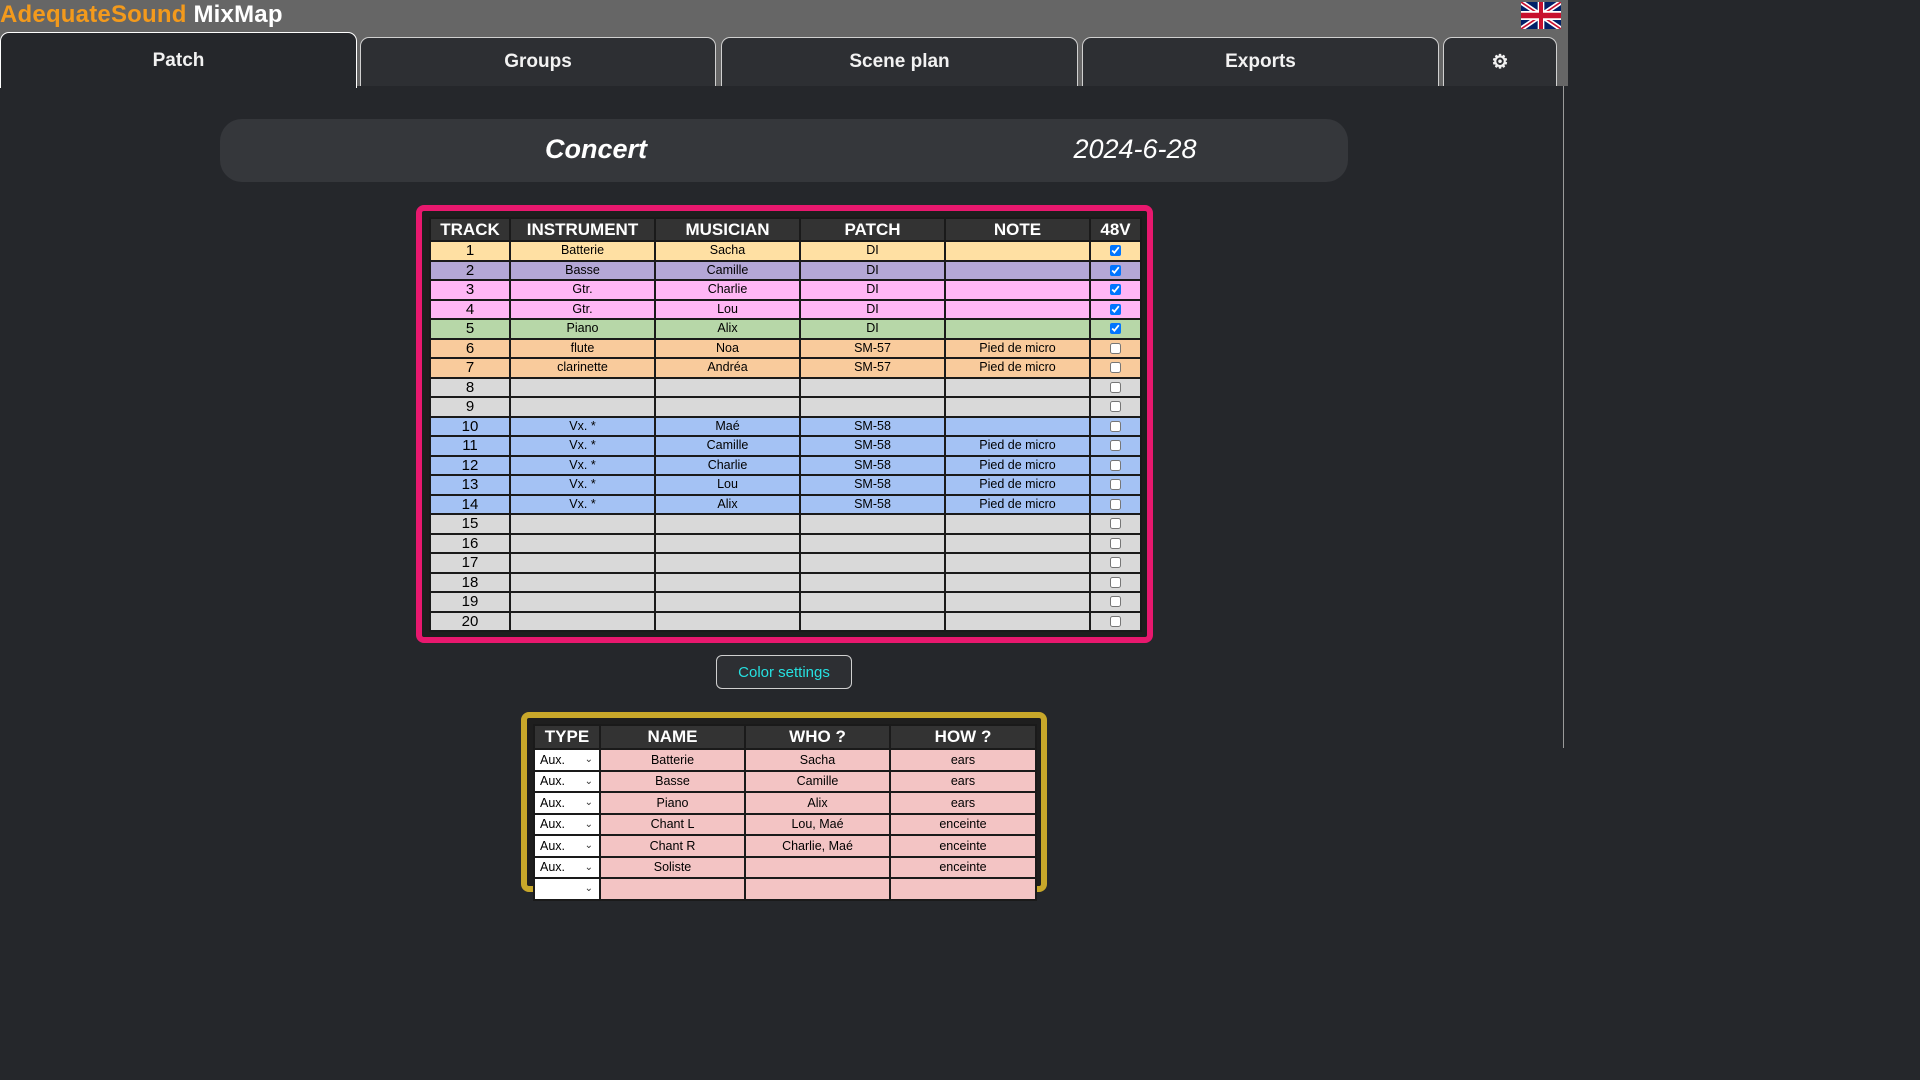  I want to click on instrument-cell: clarinette, so click(582, 368).